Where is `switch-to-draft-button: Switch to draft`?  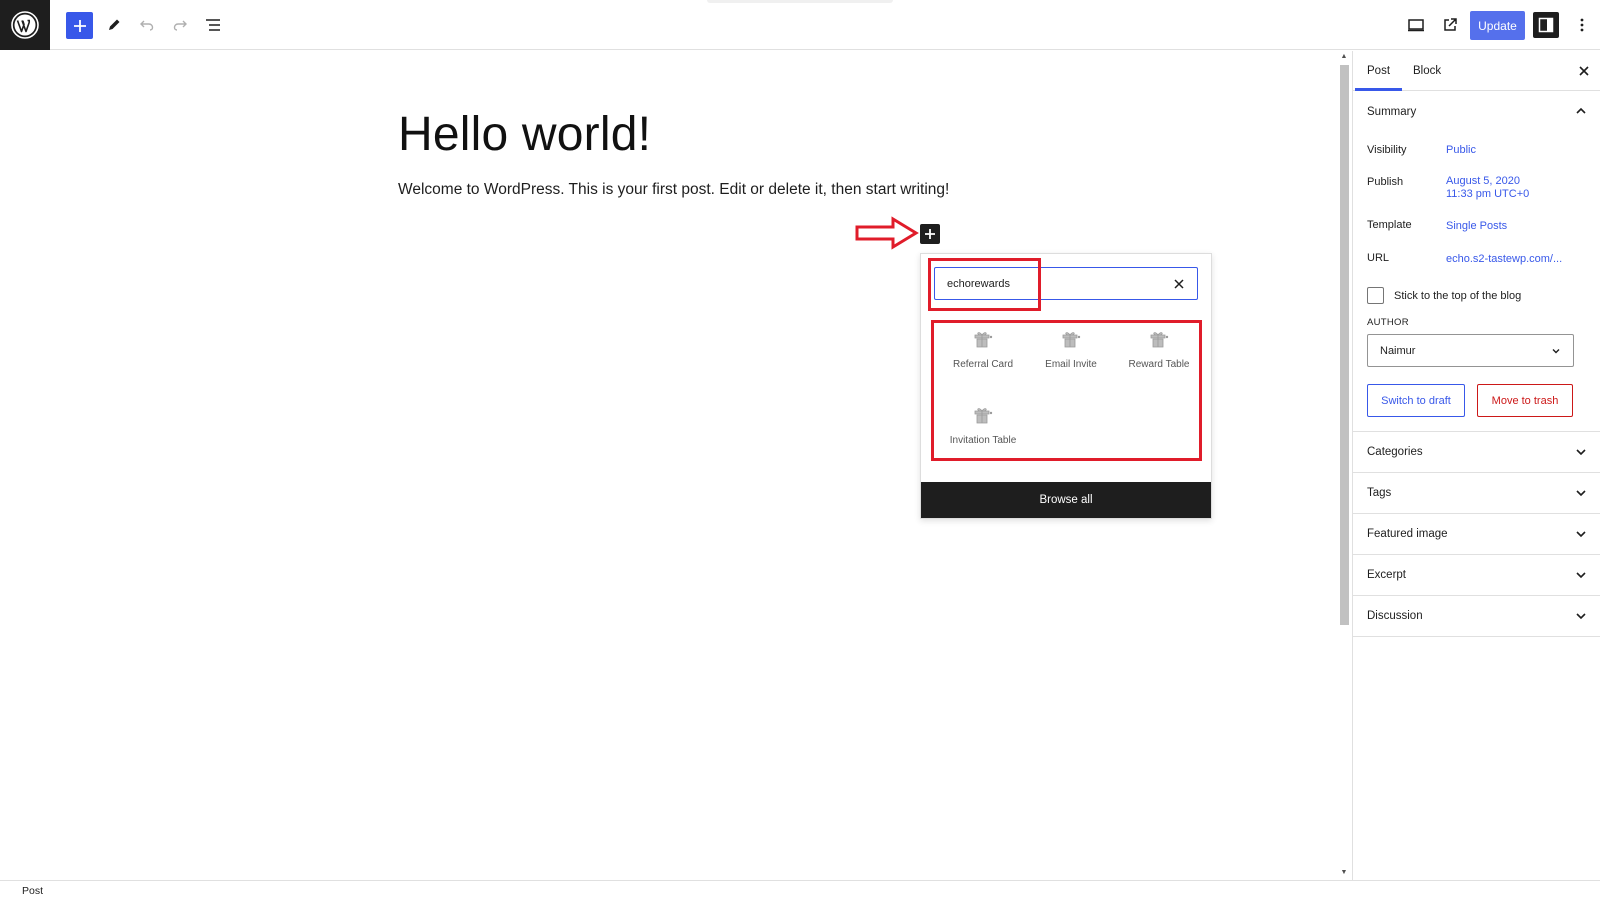
switch-to-draft-button: Switch to draft is located at coordinates (1416, 400).